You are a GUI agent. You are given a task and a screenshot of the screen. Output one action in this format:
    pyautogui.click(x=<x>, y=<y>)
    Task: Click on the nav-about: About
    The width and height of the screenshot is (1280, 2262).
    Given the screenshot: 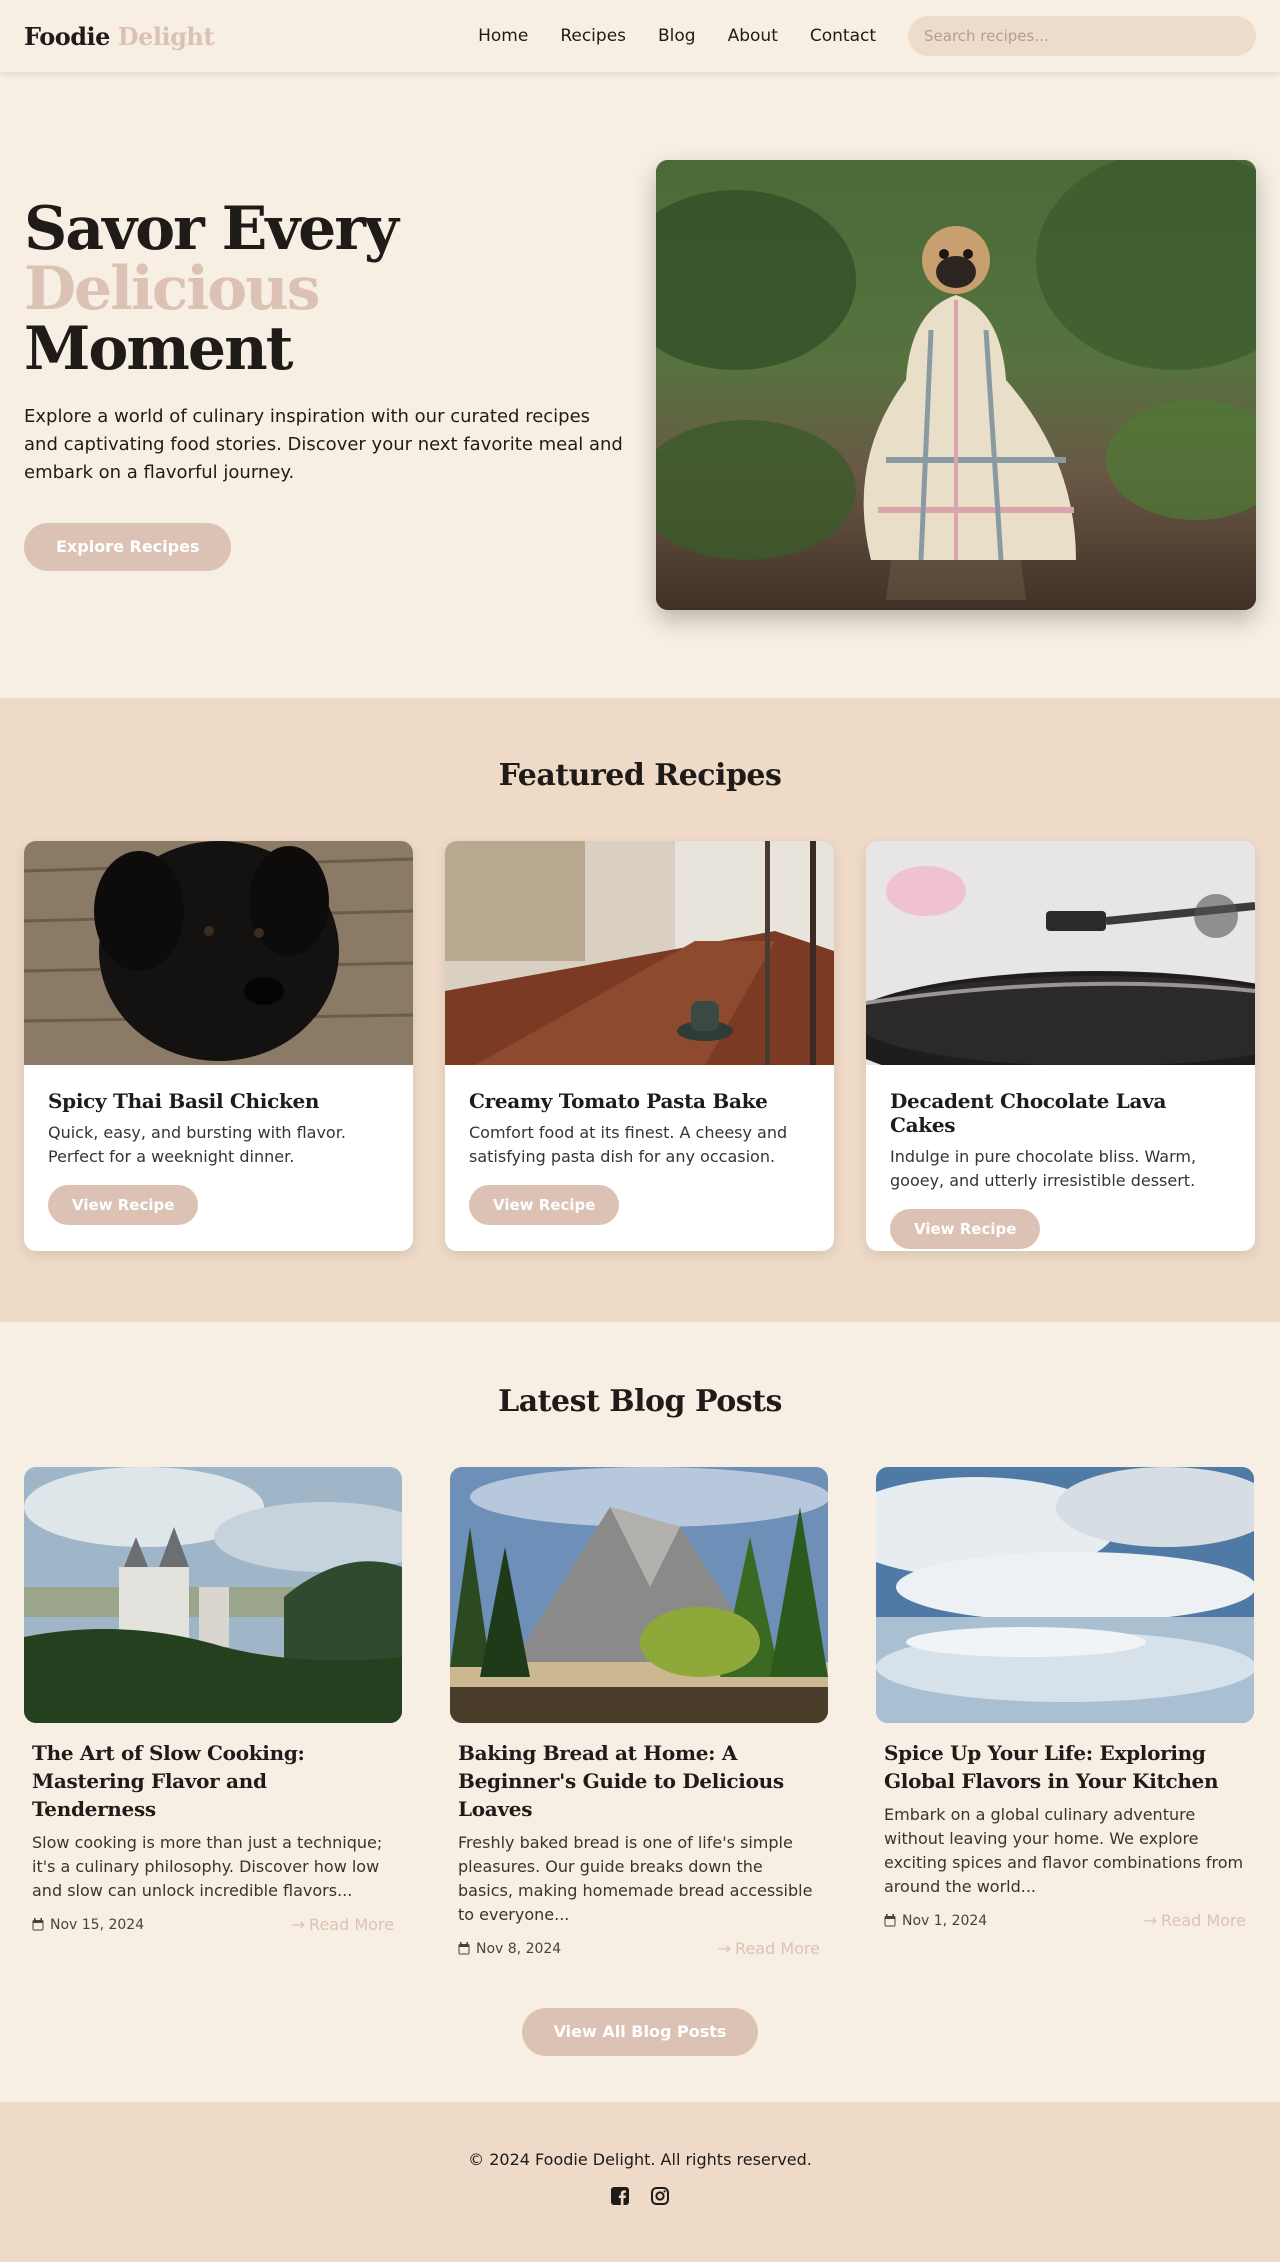 What is the action you would take?
    pyautogui.click(x=753, y=36)
    